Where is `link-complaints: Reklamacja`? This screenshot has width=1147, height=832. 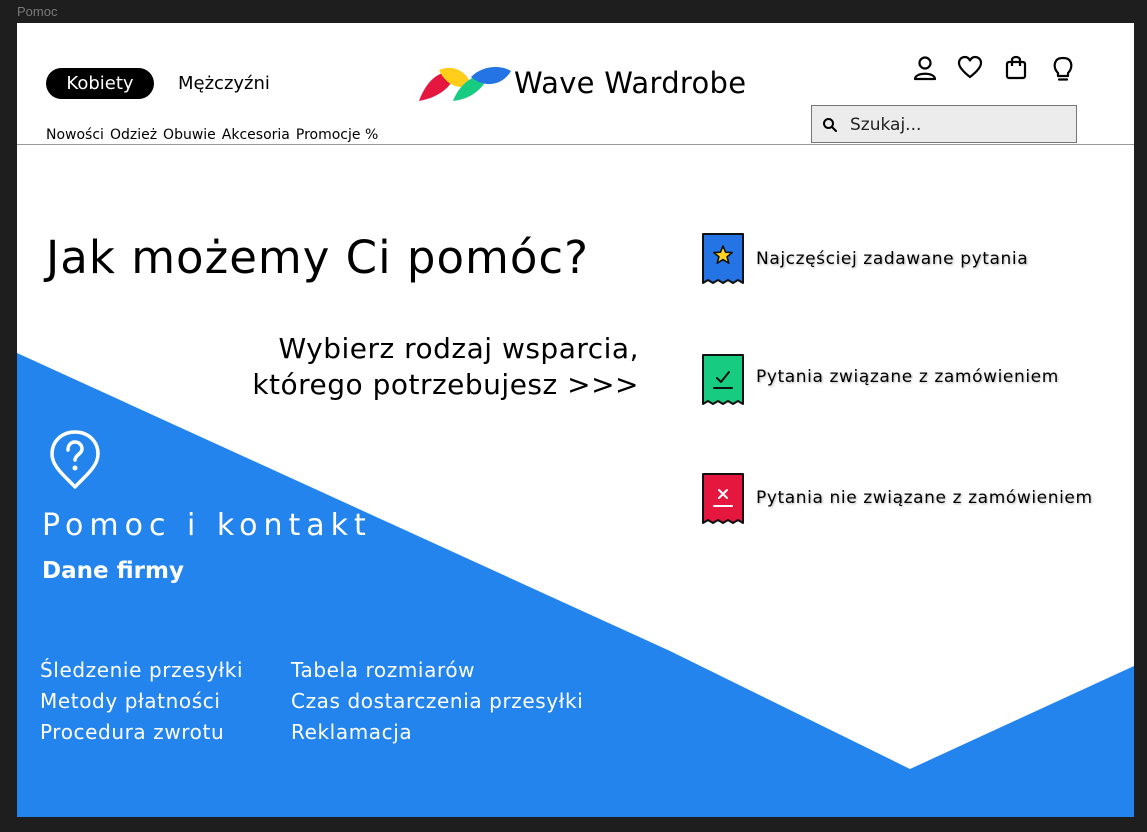
link-complaints: Reklamacja is located at coordinates (437, 732).